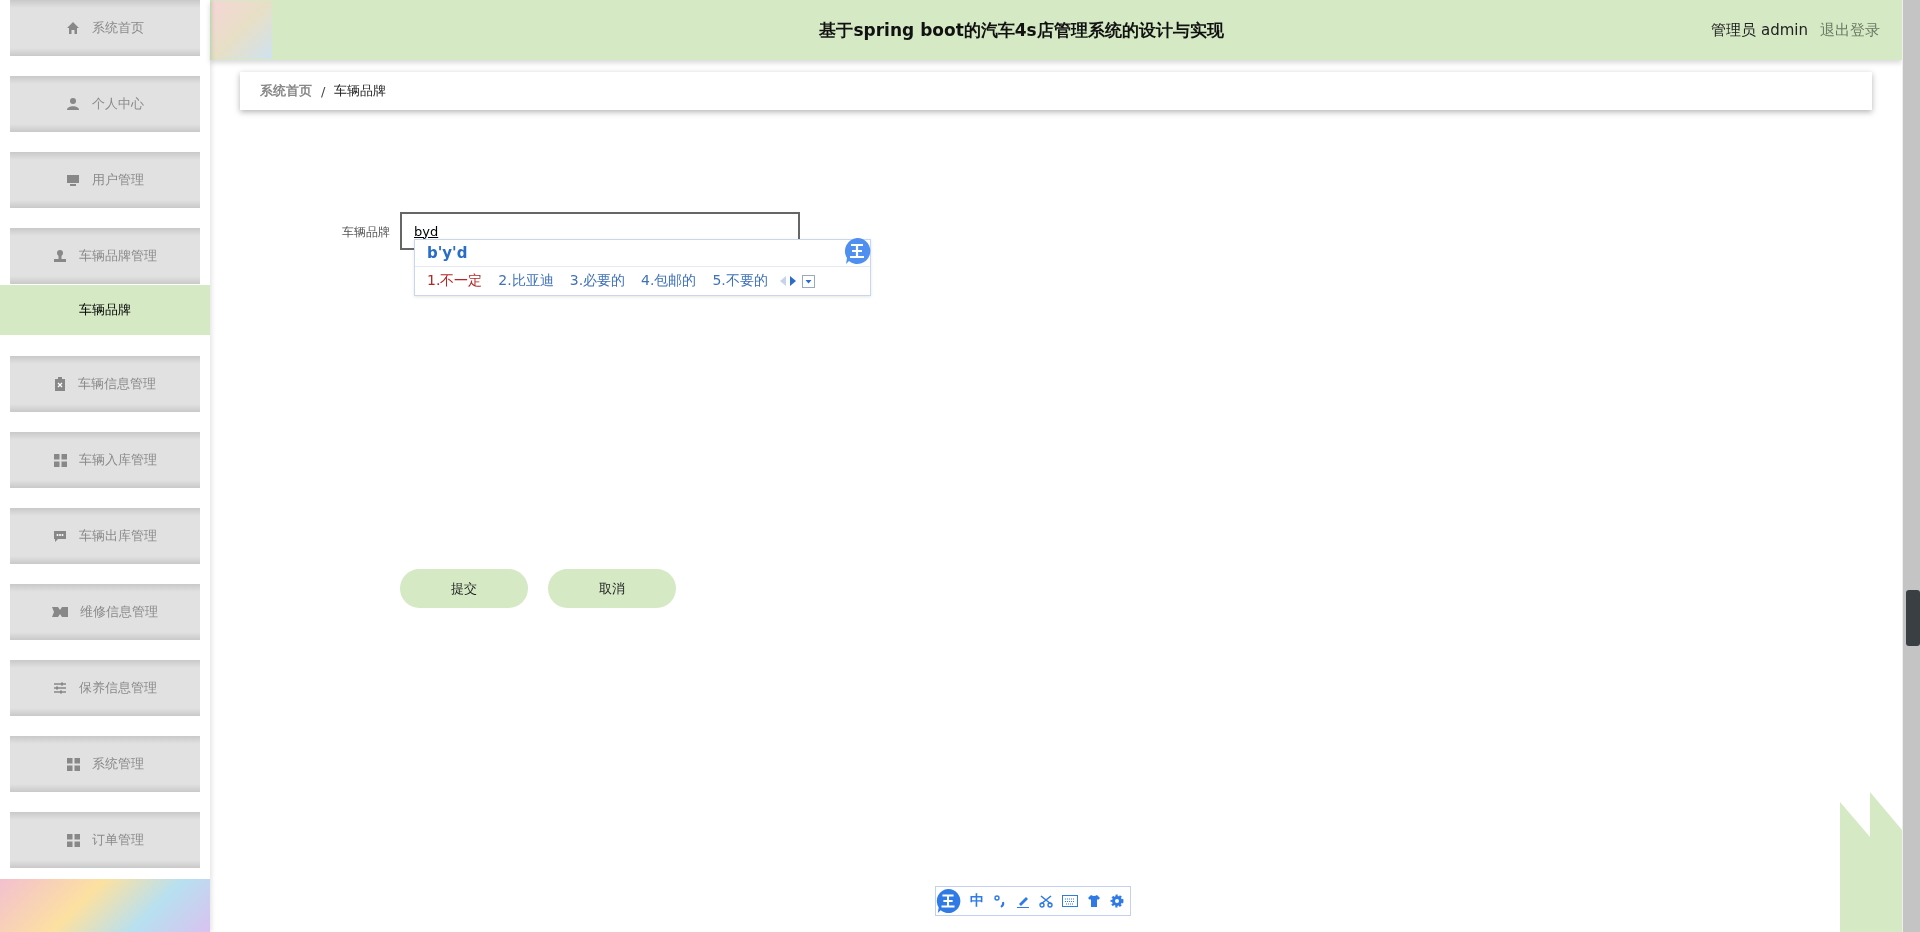 This screenshot has width=1920, height=932. I want to click on system-title: 基于spring boot的汽车4s店管理系统的设计与实现, so click(1021, 30).